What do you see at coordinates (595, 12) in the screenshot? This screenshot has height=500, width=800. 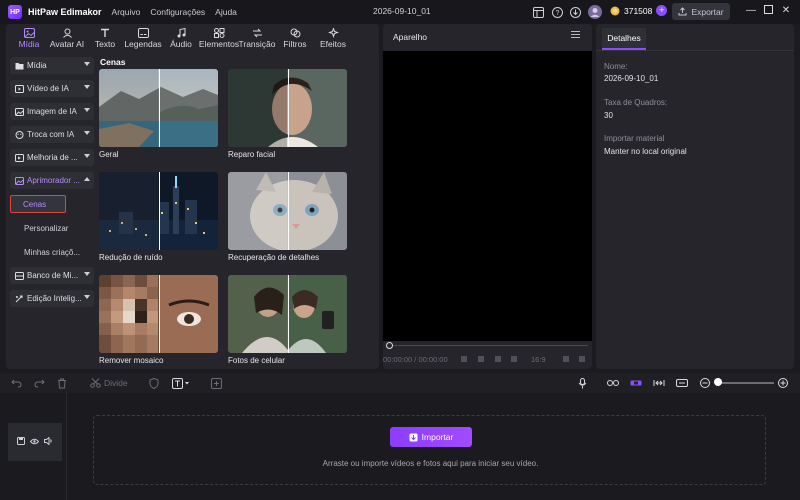 I see `avatar` at bounding box center [595, 12].